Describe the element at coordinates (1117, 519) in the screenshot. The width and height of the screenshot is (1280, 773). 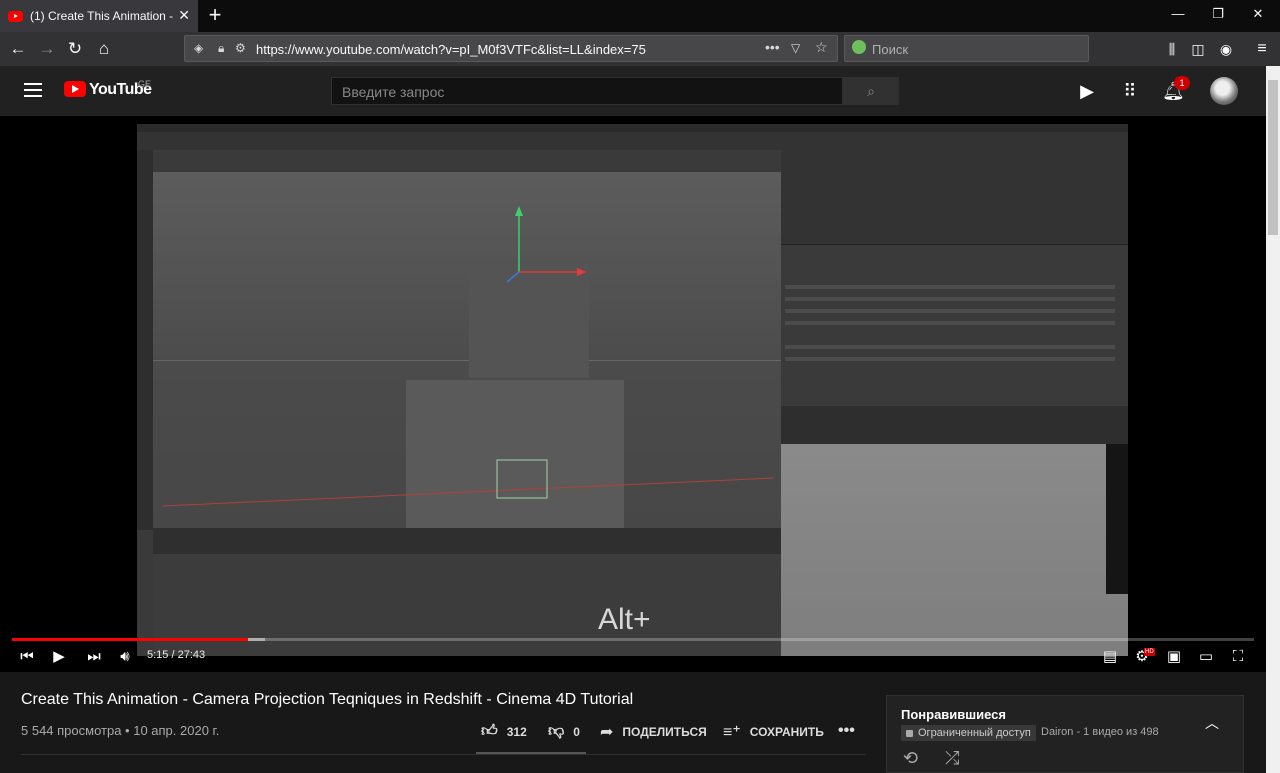
I see `render-view-dark-region` at that location.